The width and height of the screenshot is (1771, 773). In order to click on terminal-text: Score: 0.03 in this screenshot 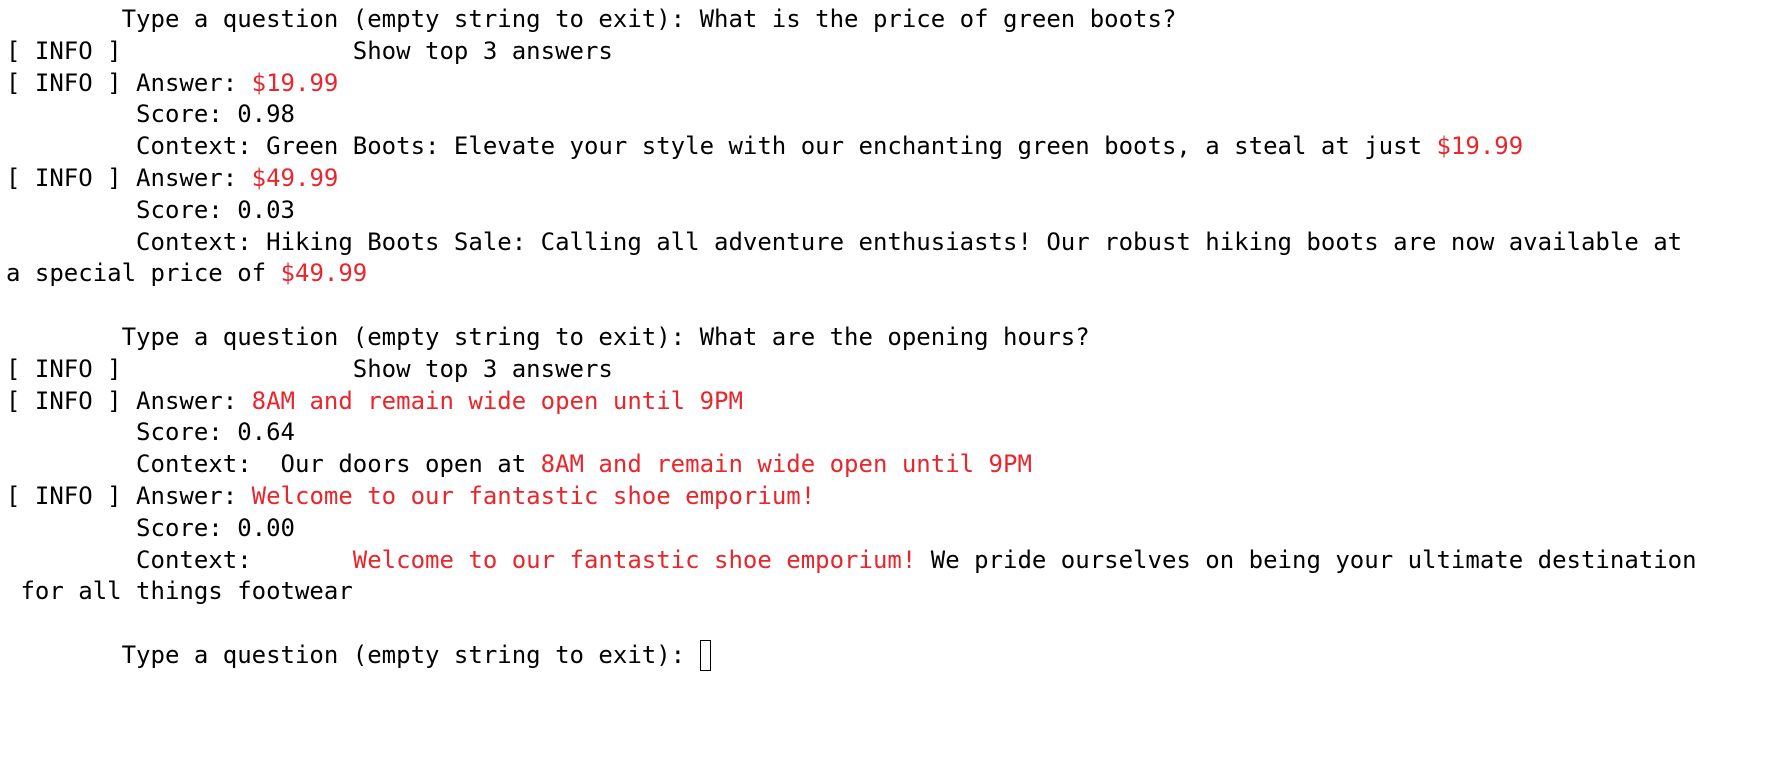, I will do `click(150, 209)`.